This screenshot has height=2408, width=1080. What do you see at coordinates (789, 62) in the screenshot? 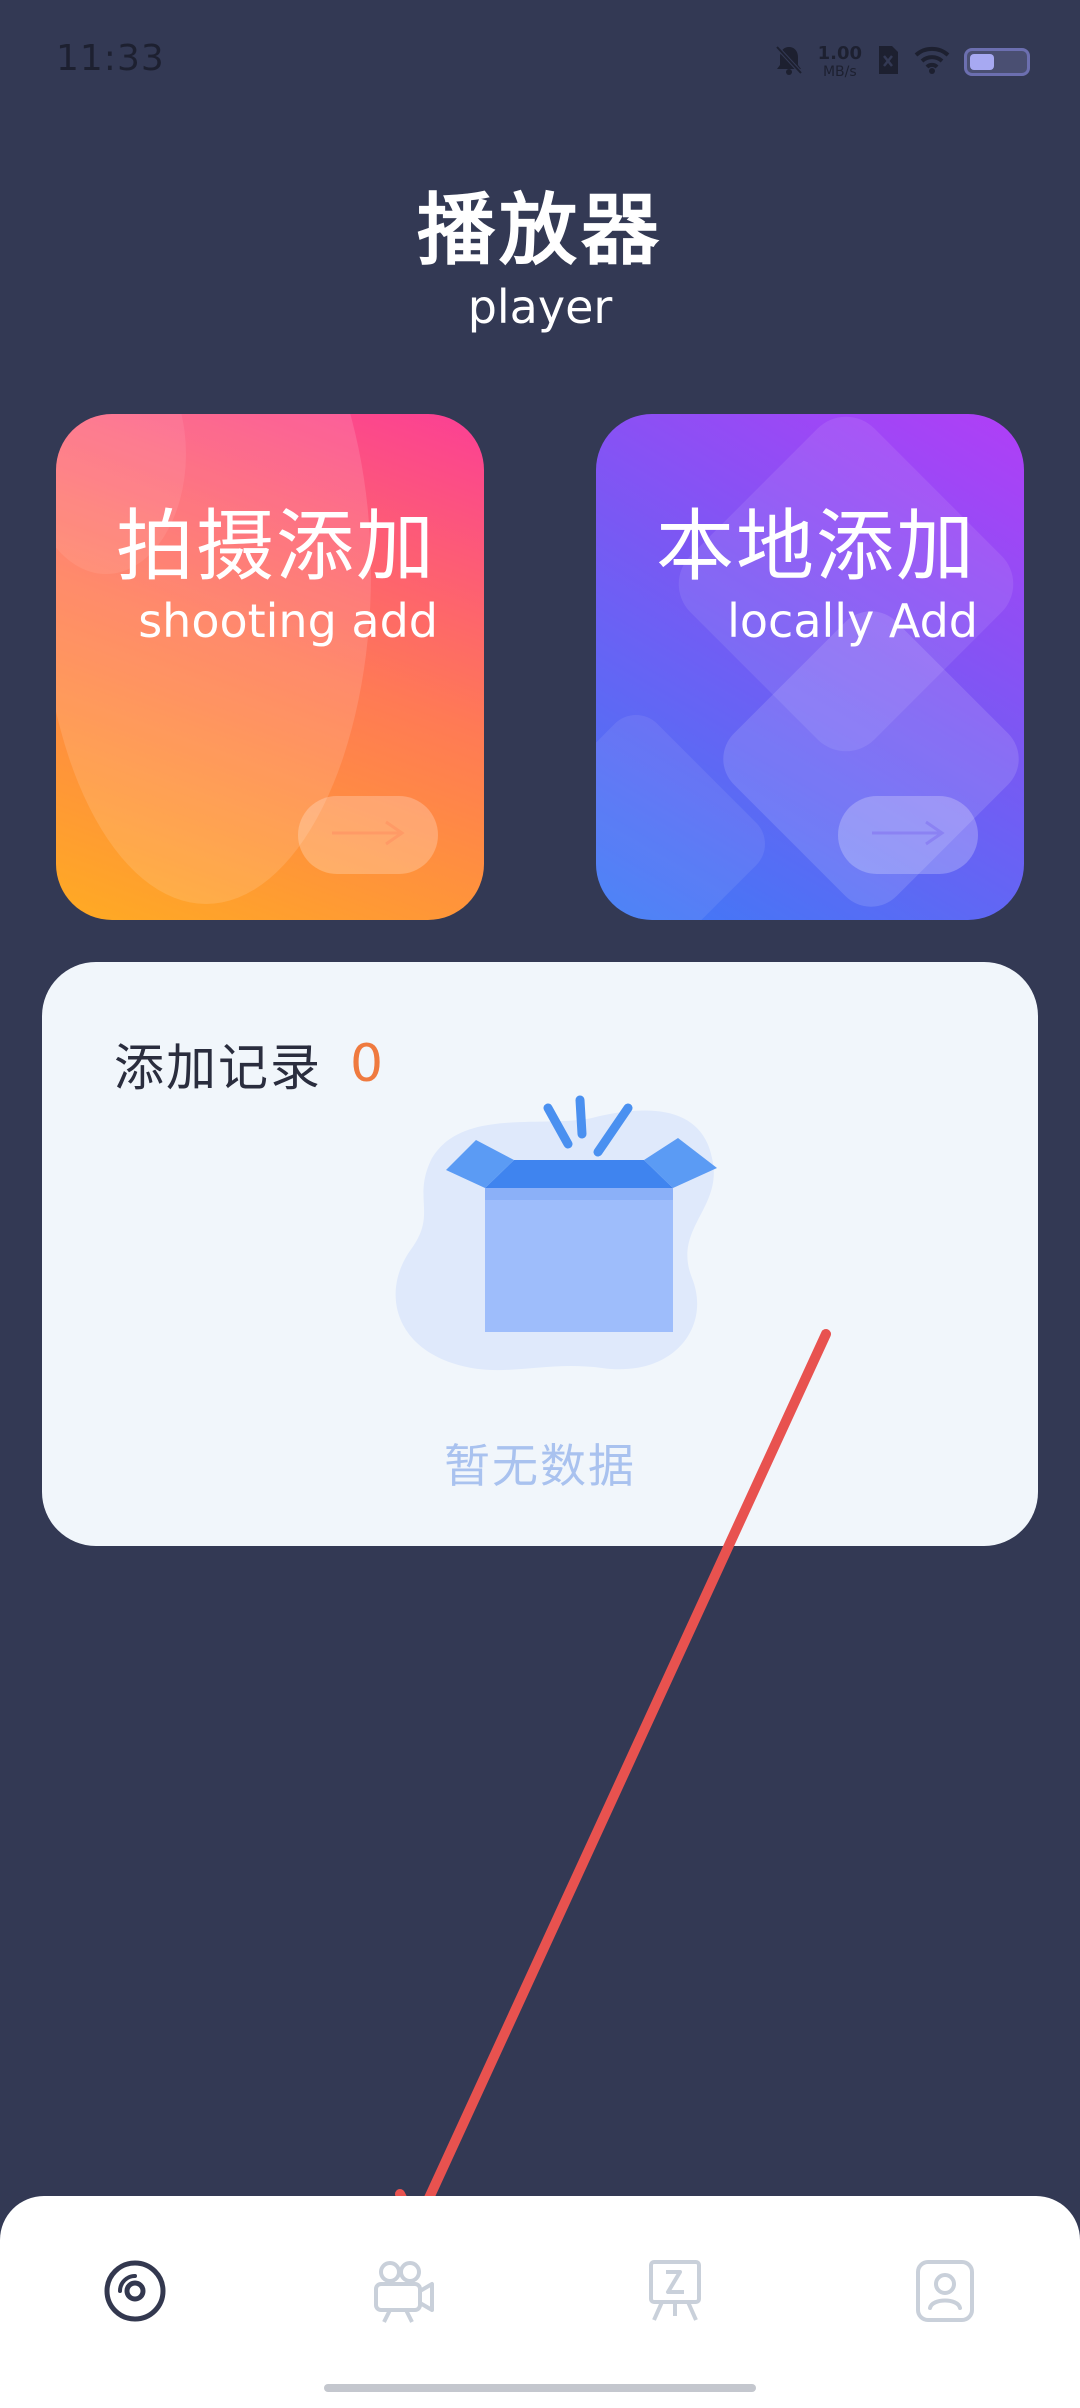
I see `mute-icon` at bounding box center [789, 62].